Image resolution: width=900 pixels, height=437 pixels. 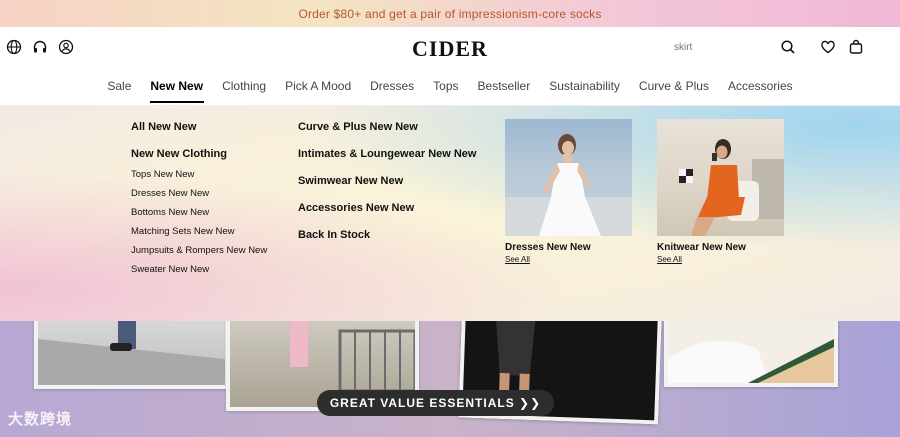 I want to click on great-value-essentials-button: GREAT VALUE ESSENTIALS ❯❯, so click(x=435, y=403).